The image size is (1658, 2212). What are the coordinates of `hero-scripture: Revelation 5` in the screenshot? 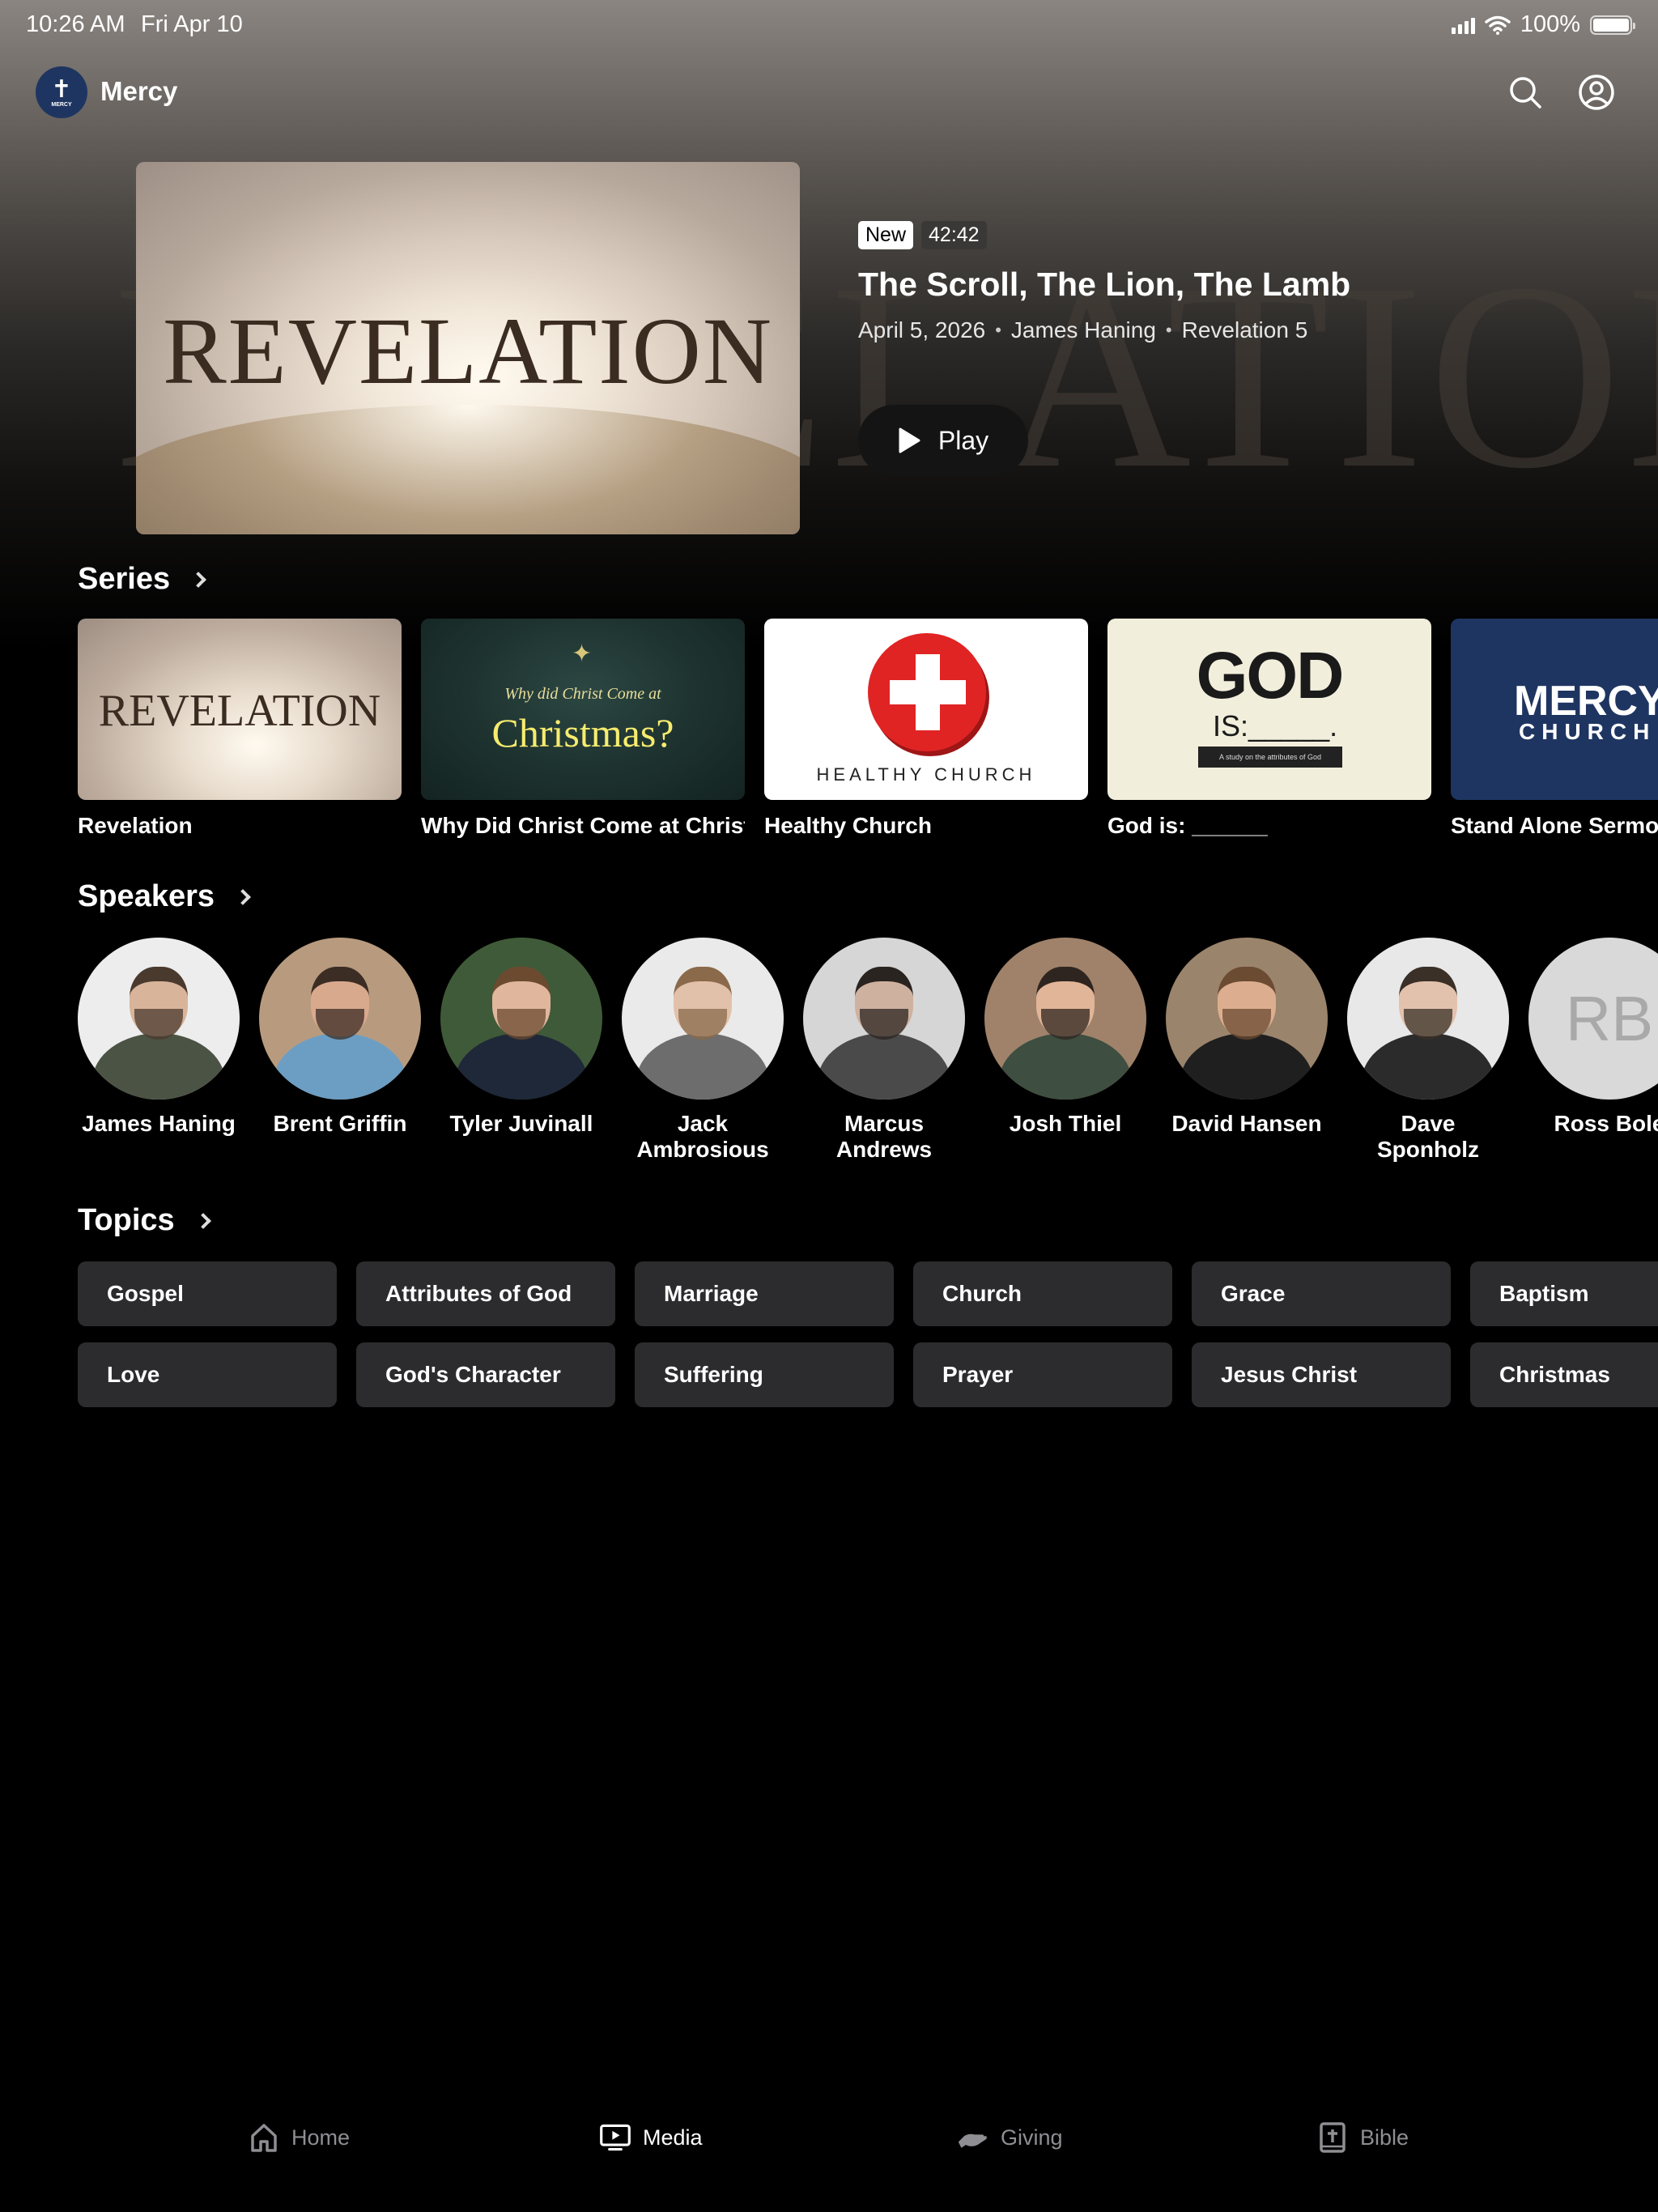 It's located at (1244, 330).